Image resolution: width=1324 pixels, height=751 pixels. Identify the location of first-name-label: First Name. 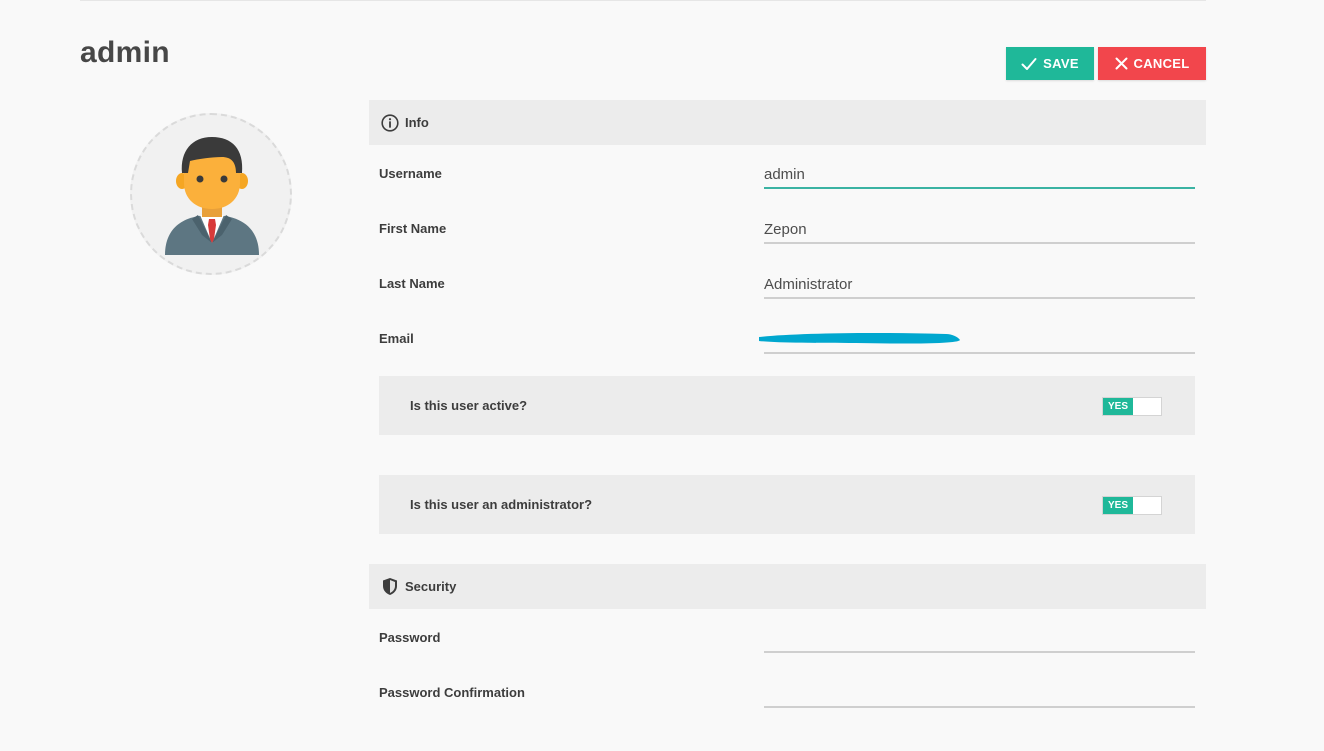
(413, 228).